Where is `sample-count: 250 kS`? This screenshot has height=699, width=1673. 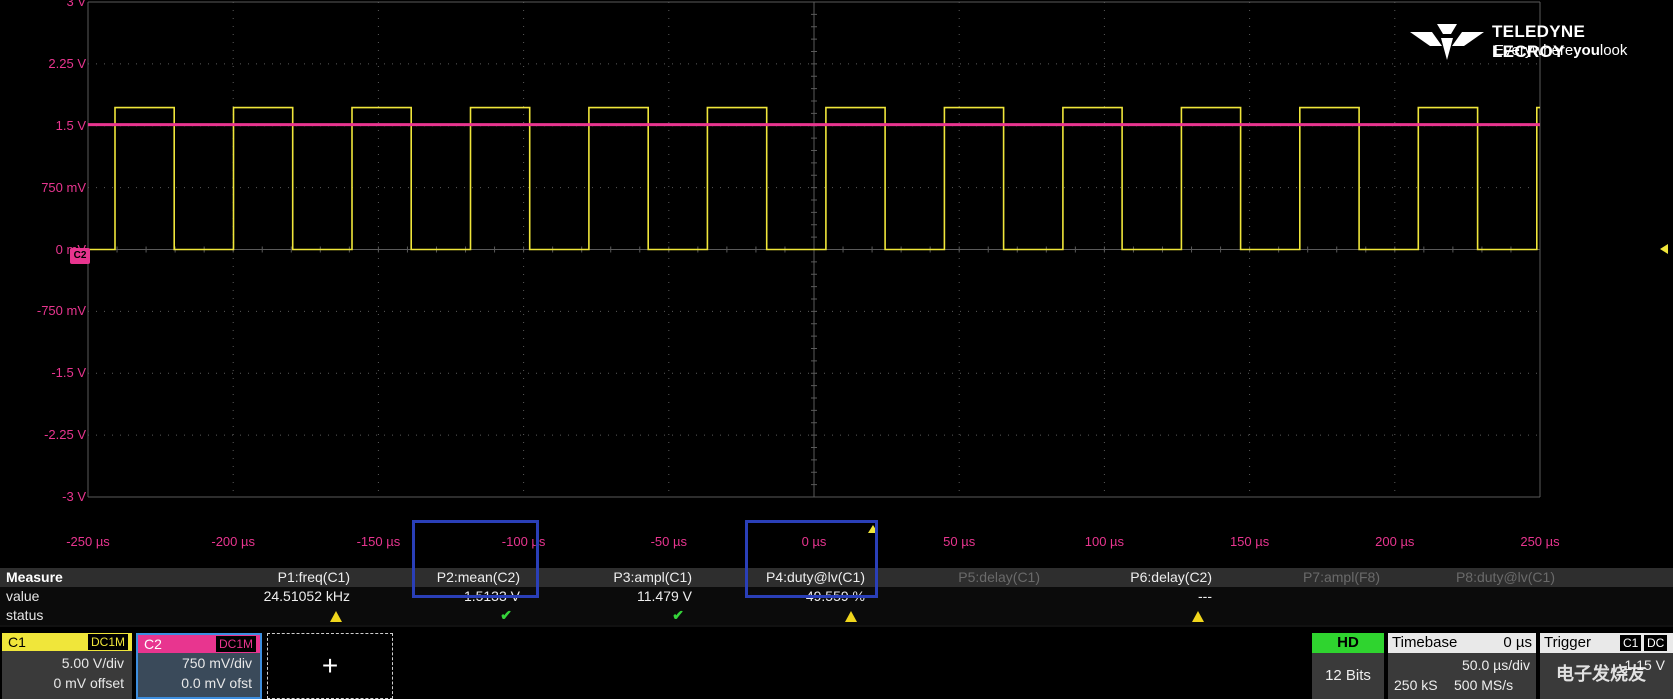
sample-count: 250 kS is located at coordinates (1416, 685).